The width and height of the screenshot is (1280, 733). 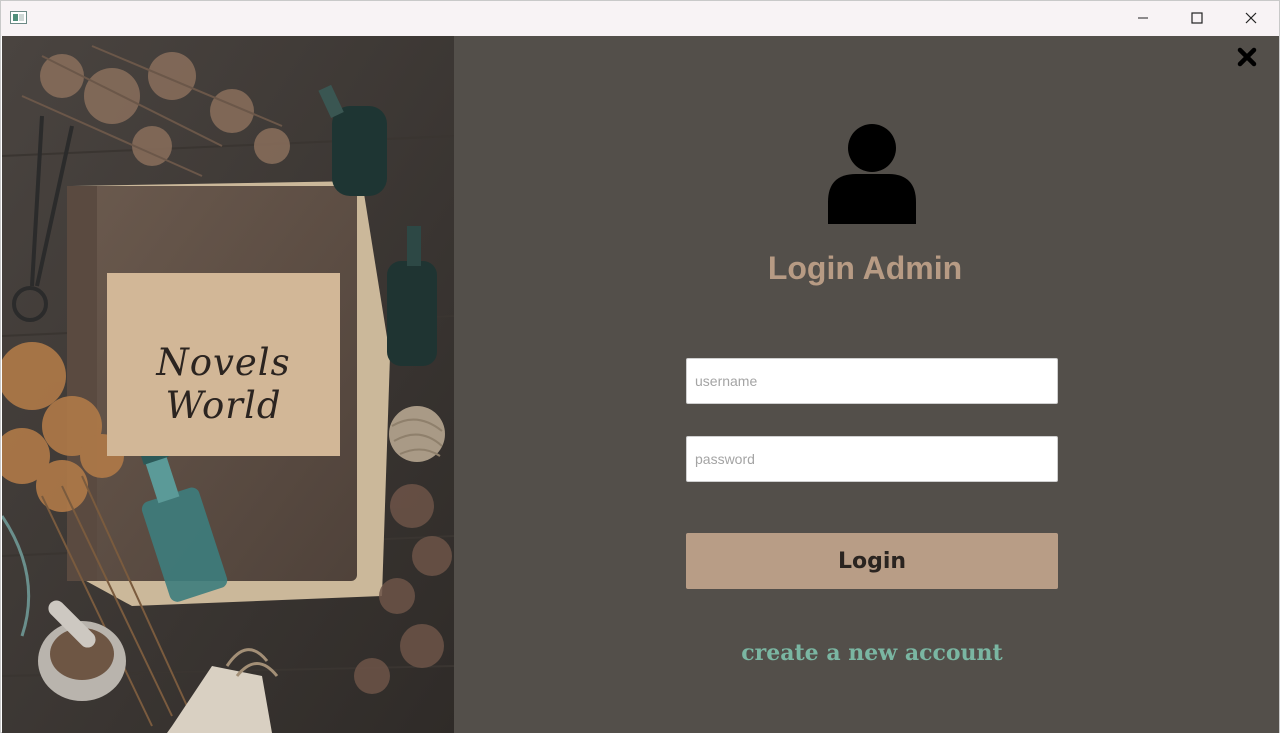 I want to click on user-icon, so click(x=872, y=174).